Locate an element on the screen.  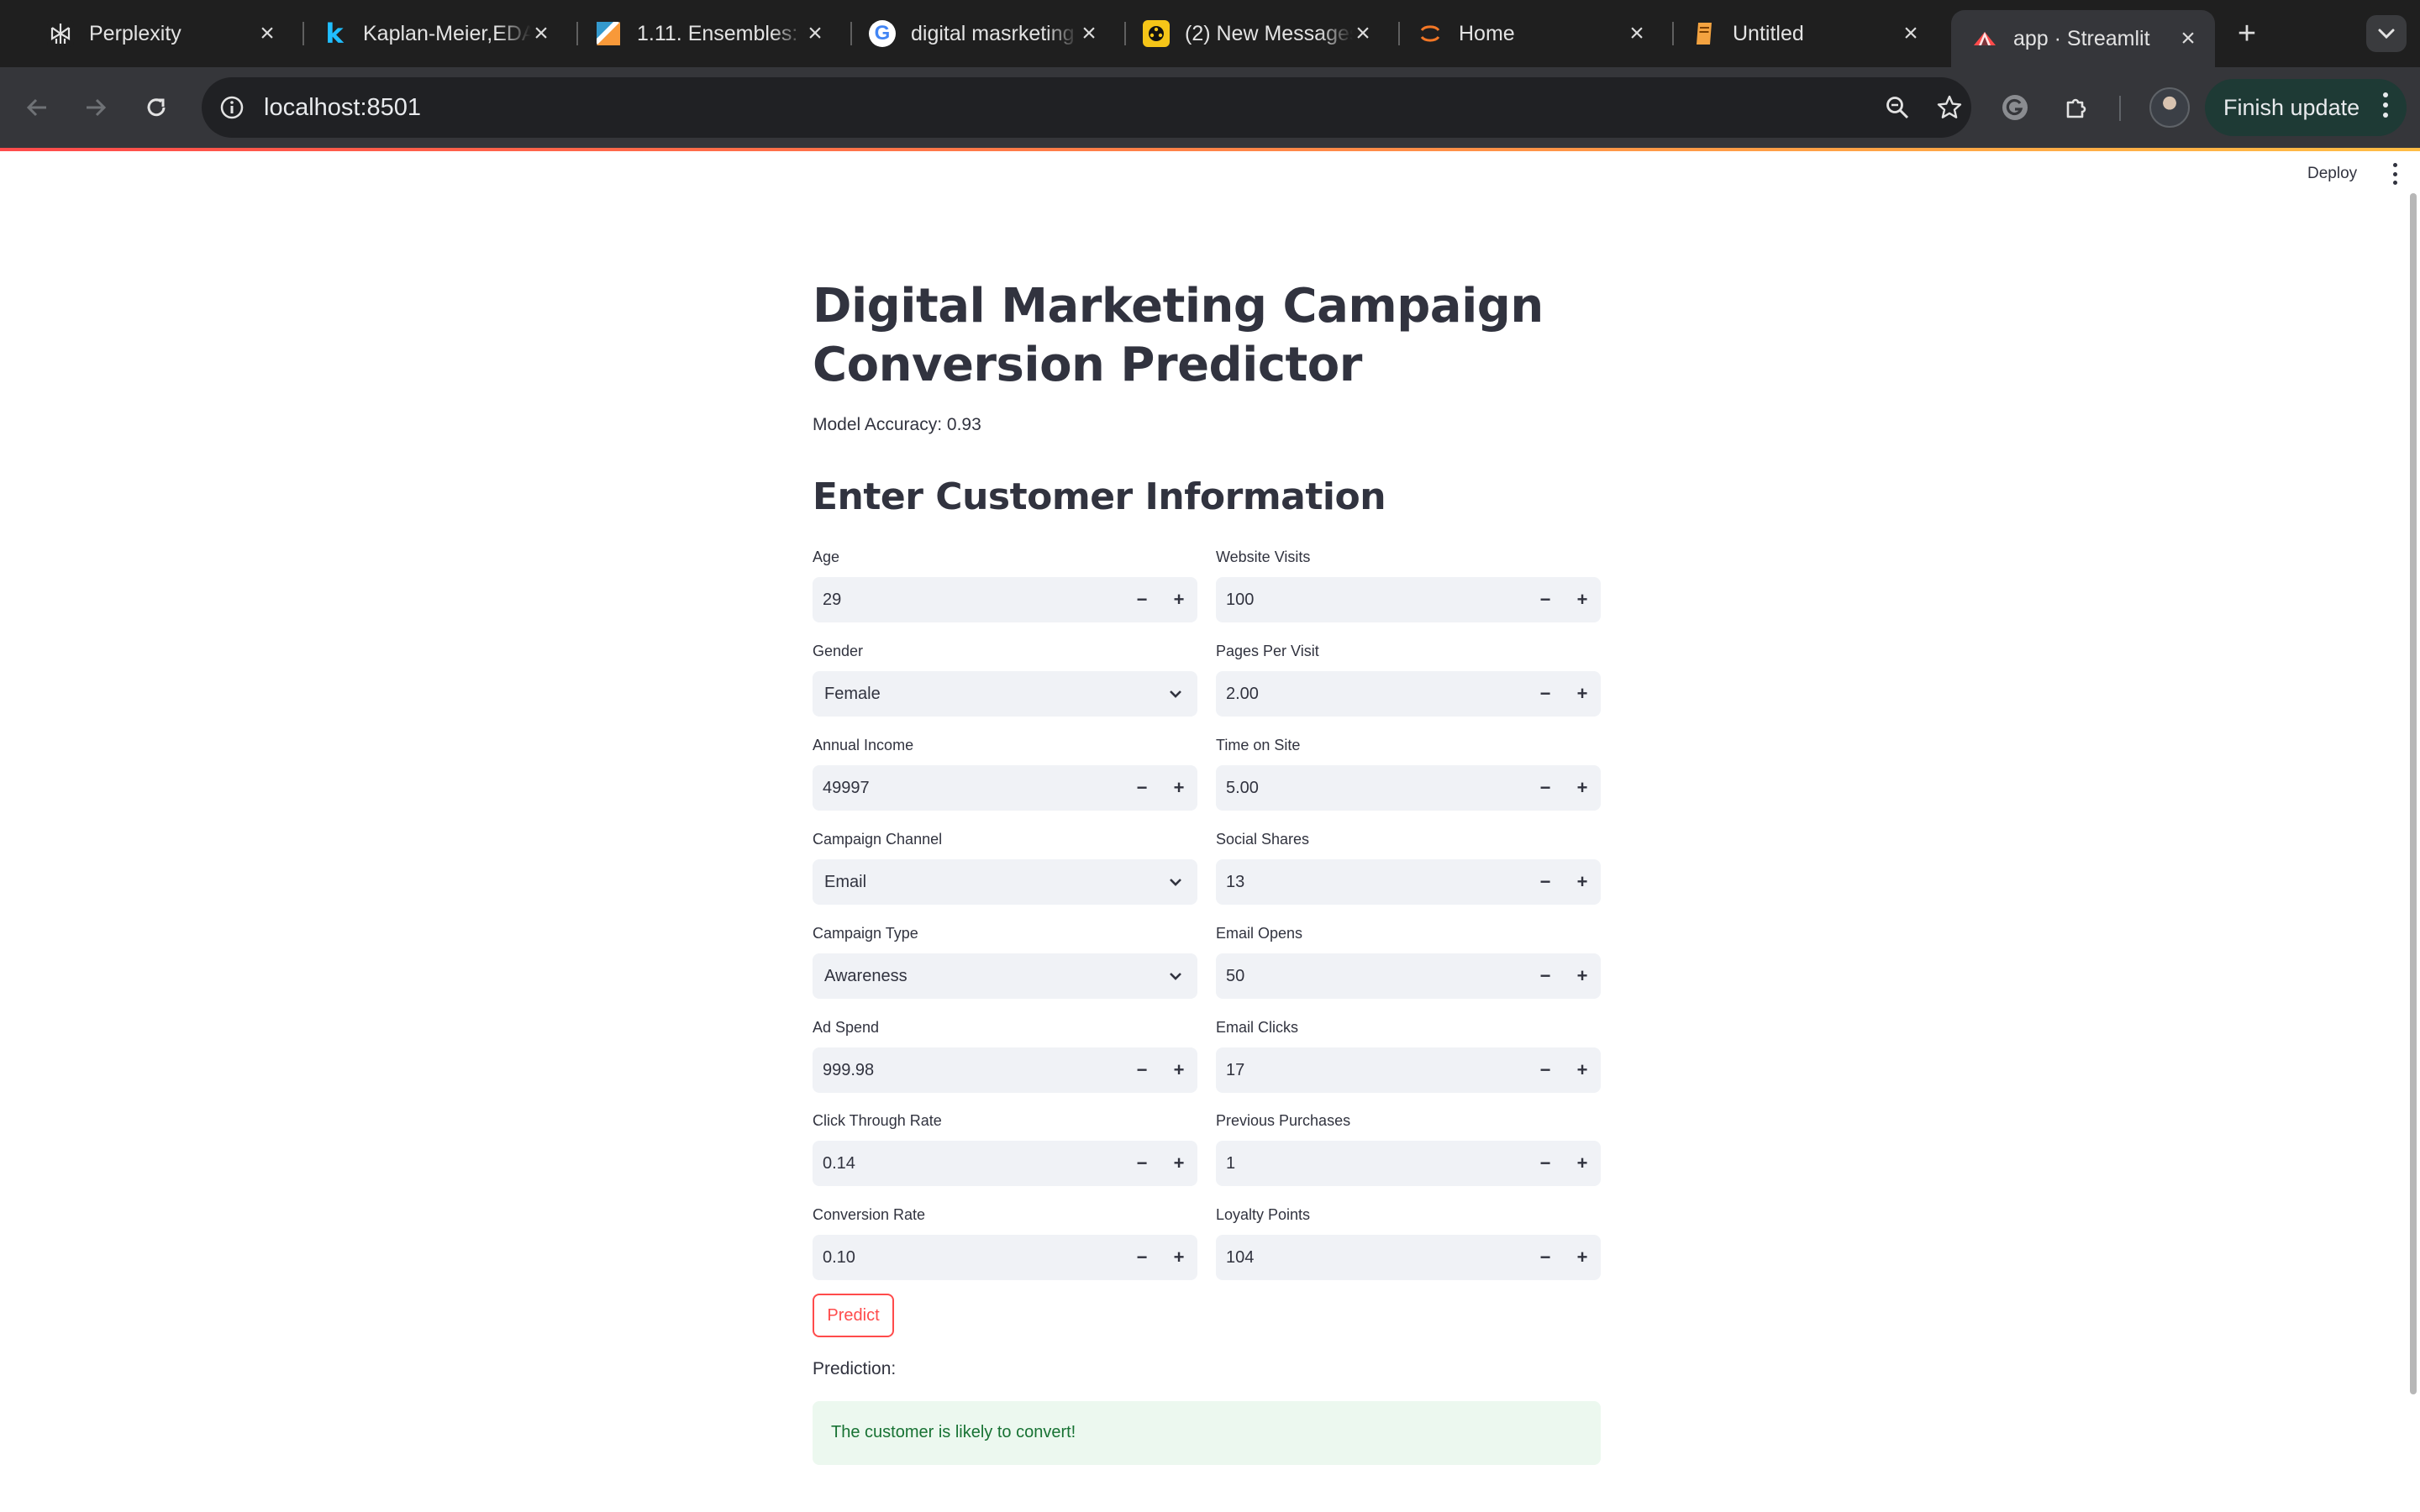
input-value: 104 is located at coordinates (1240, 1257).